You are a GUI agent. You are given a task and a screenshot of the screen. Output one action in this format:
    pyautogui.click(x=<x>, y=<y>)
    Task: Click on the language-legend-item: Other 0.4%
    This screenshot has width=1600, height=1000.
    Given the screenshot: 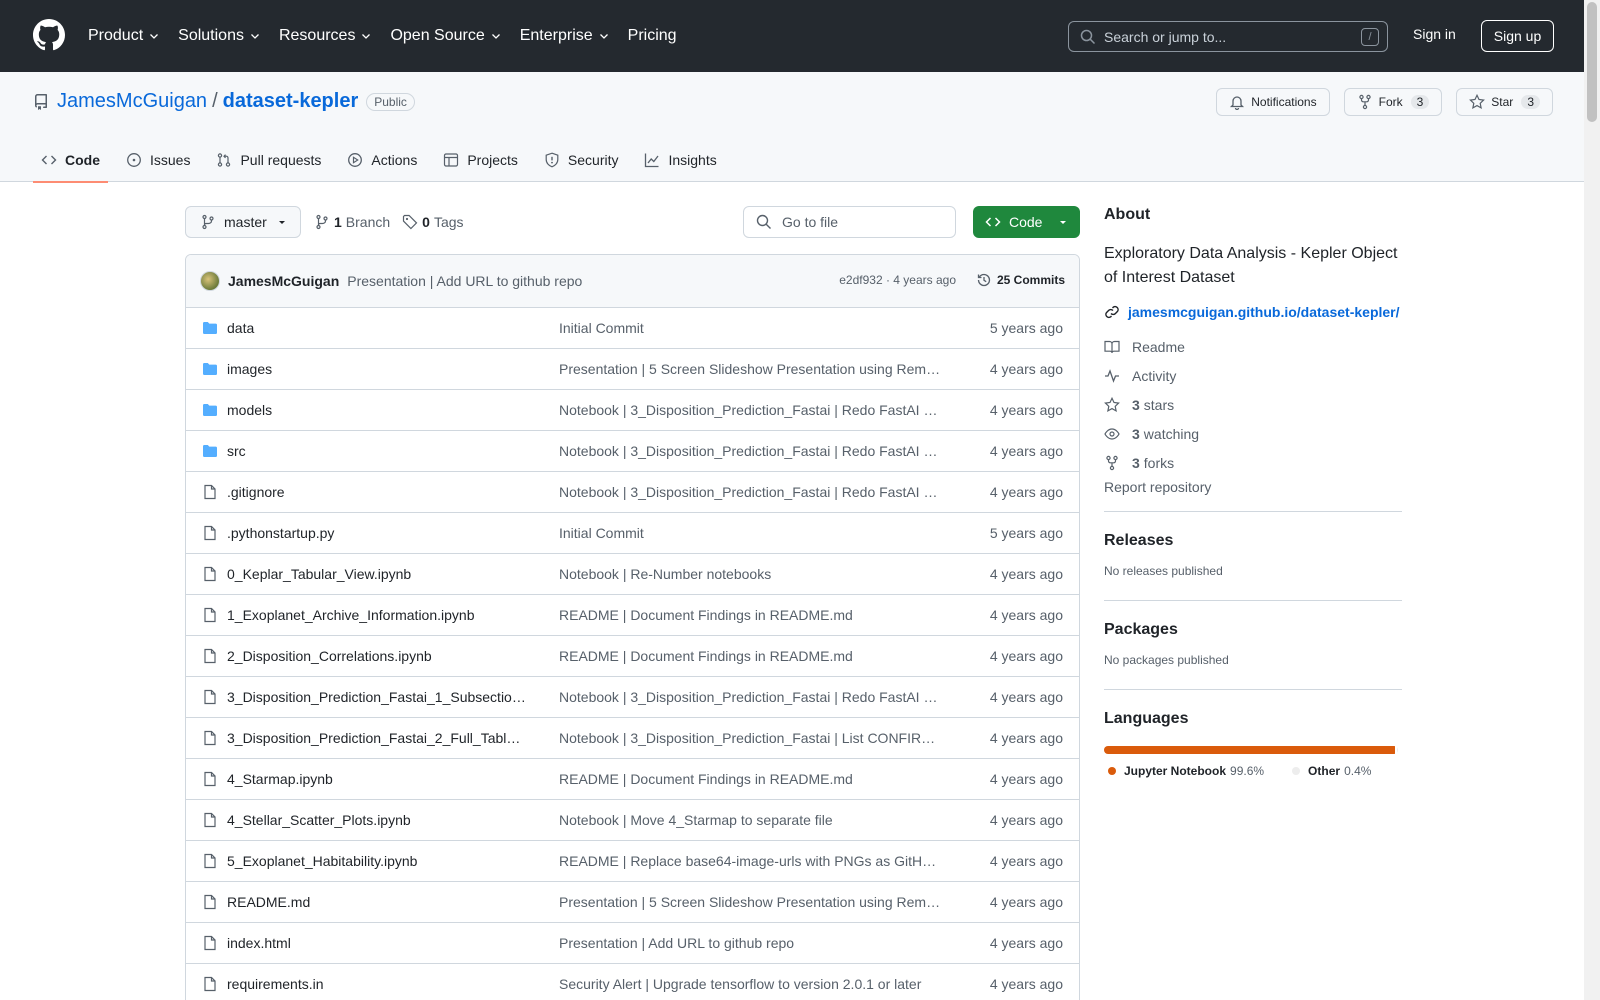 What is the action you would take?
    pyautogui.click(x=1341, y=771)
    